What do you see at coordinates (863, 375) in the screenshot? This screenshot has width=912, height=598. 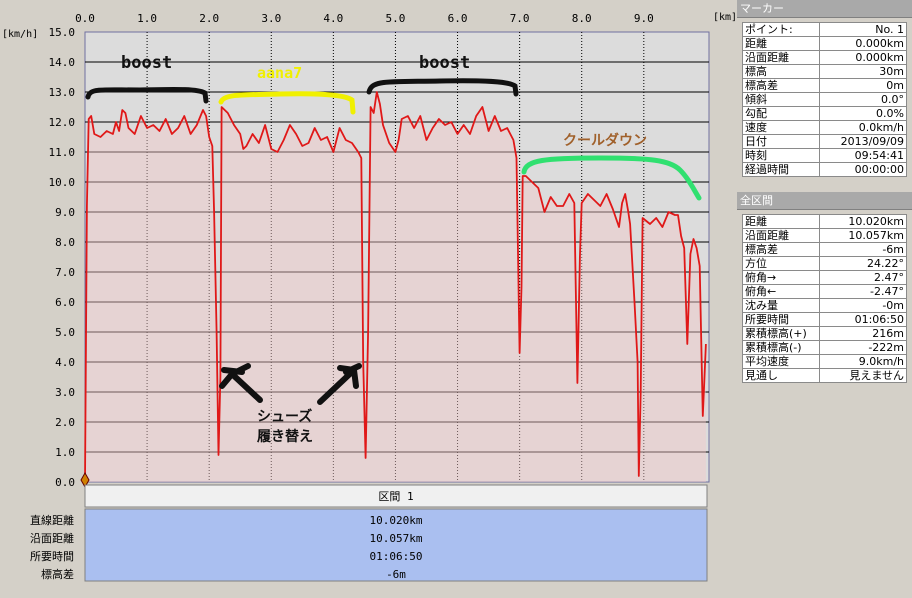 I see `info-value: 見えません` at bounding box center [863, 375].